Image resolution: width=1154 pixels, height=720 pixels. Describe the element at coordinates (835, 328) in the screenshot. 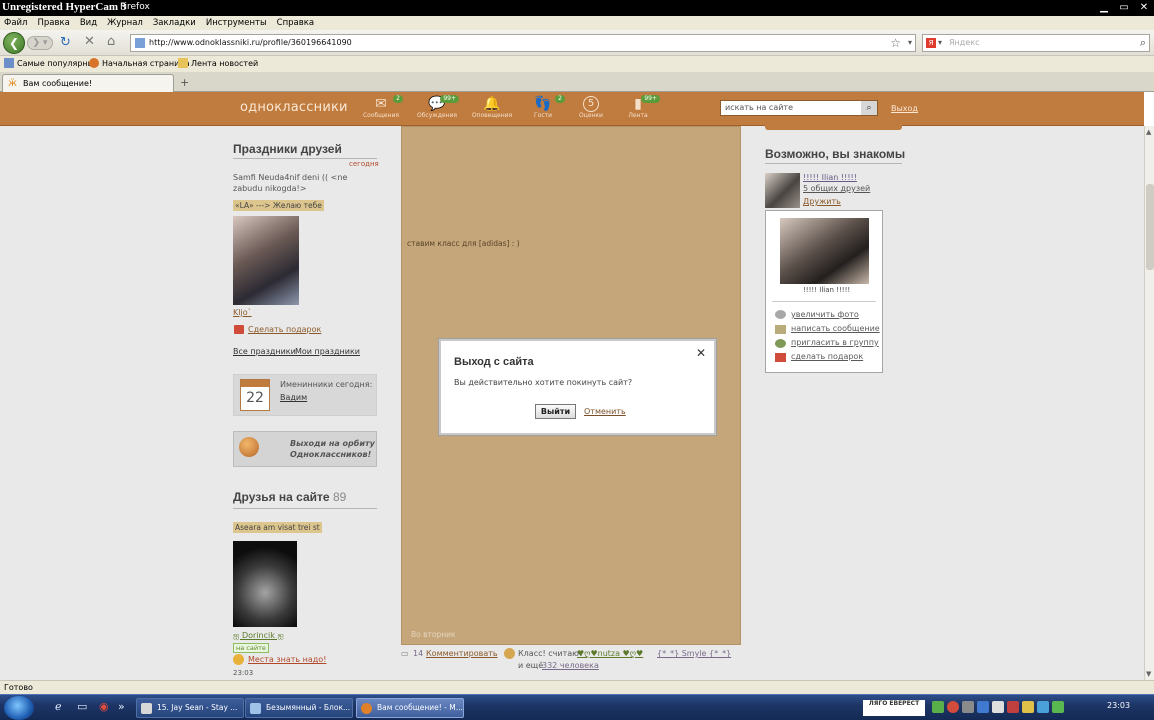

I see `action-write-message: написать сообщение` at that location.